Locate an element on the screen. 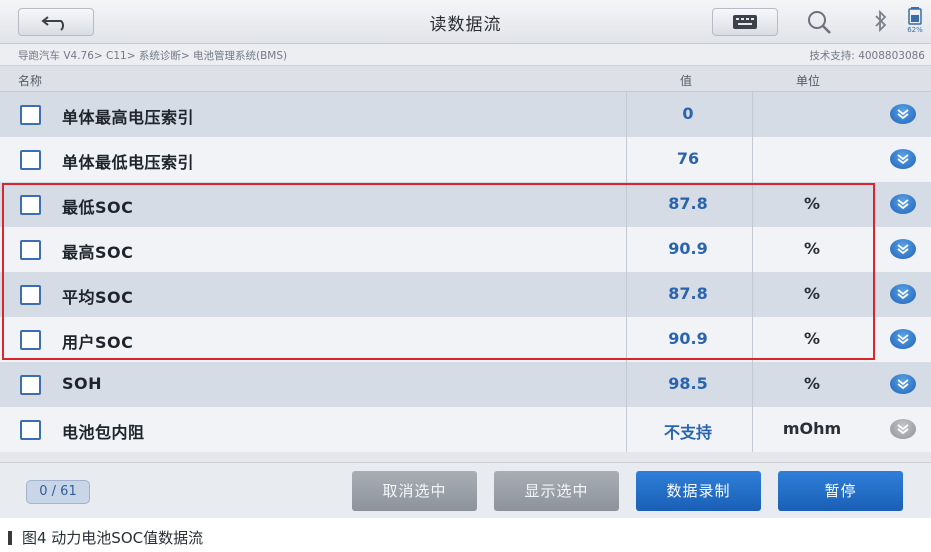 This screenshot has height=552, width=931. row-unit: mOhm is located at coordinates (812, 428).